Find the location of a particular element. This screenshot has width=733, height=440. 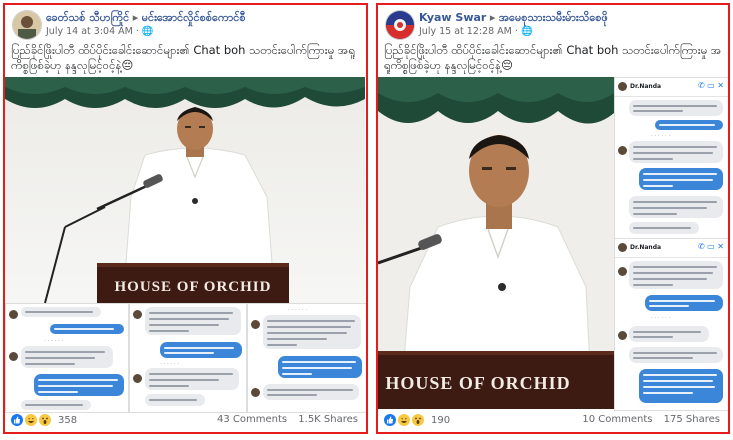

author-line: Kyaw Swar ▸ အမေစုသားသမီးမ်ားသိစေဖို is located at coordinates (513, 19).